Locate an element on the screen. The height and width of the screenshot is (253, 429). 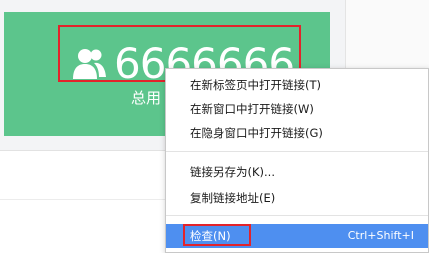
menu-item-inspect-shortcut: Ctrl+Shift+I is located at coordinates (380, 235).